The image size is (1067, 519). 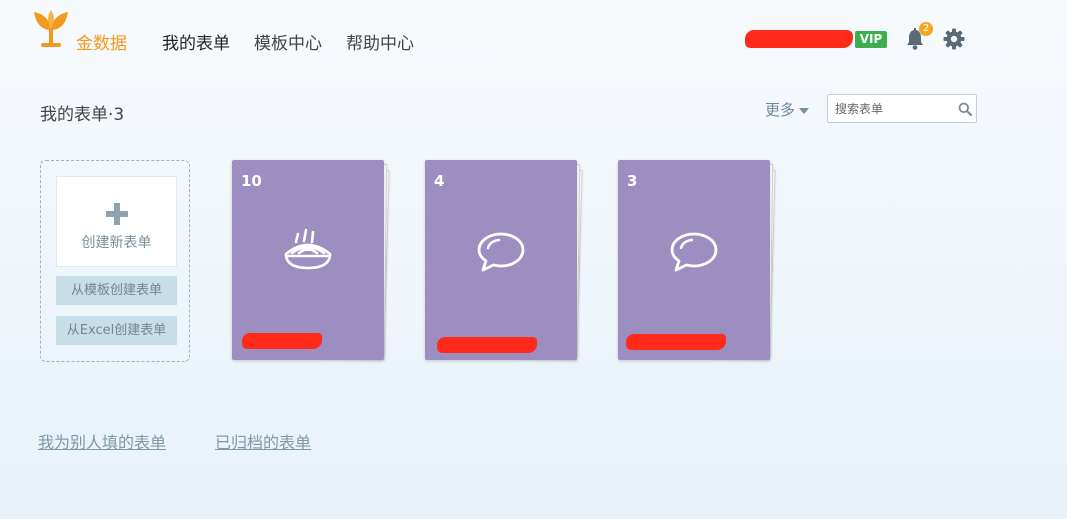 I want to click on create-new-form-label: 创建新表单, so click(x=116, y=243).